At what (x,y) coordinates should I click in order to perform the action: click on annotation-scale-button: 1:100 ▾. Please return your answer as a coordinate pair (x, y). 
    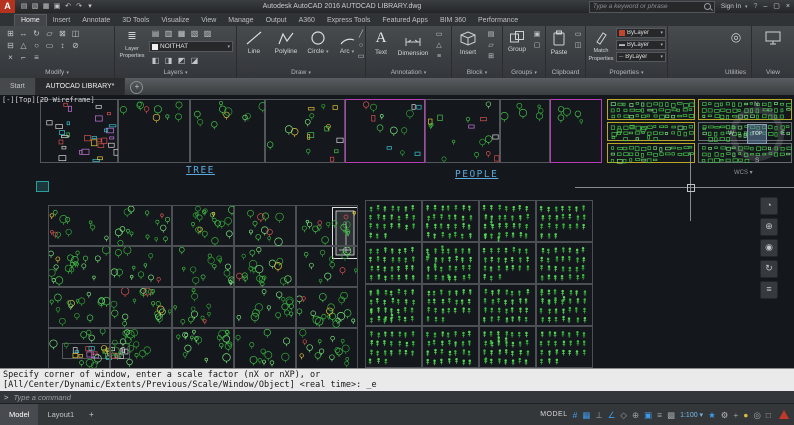
    Looking at the image, I should click on (691, 415).